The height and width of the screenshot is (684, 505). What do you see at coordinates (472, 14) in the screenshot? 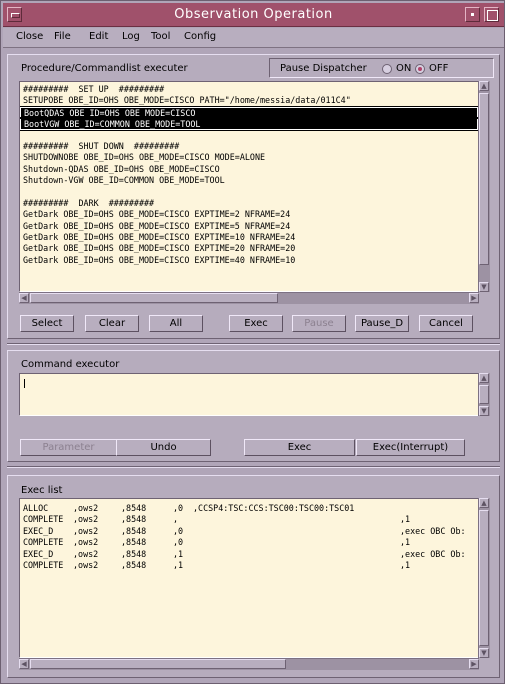
I see `minimize-icon` at bounding box center [472, 14].